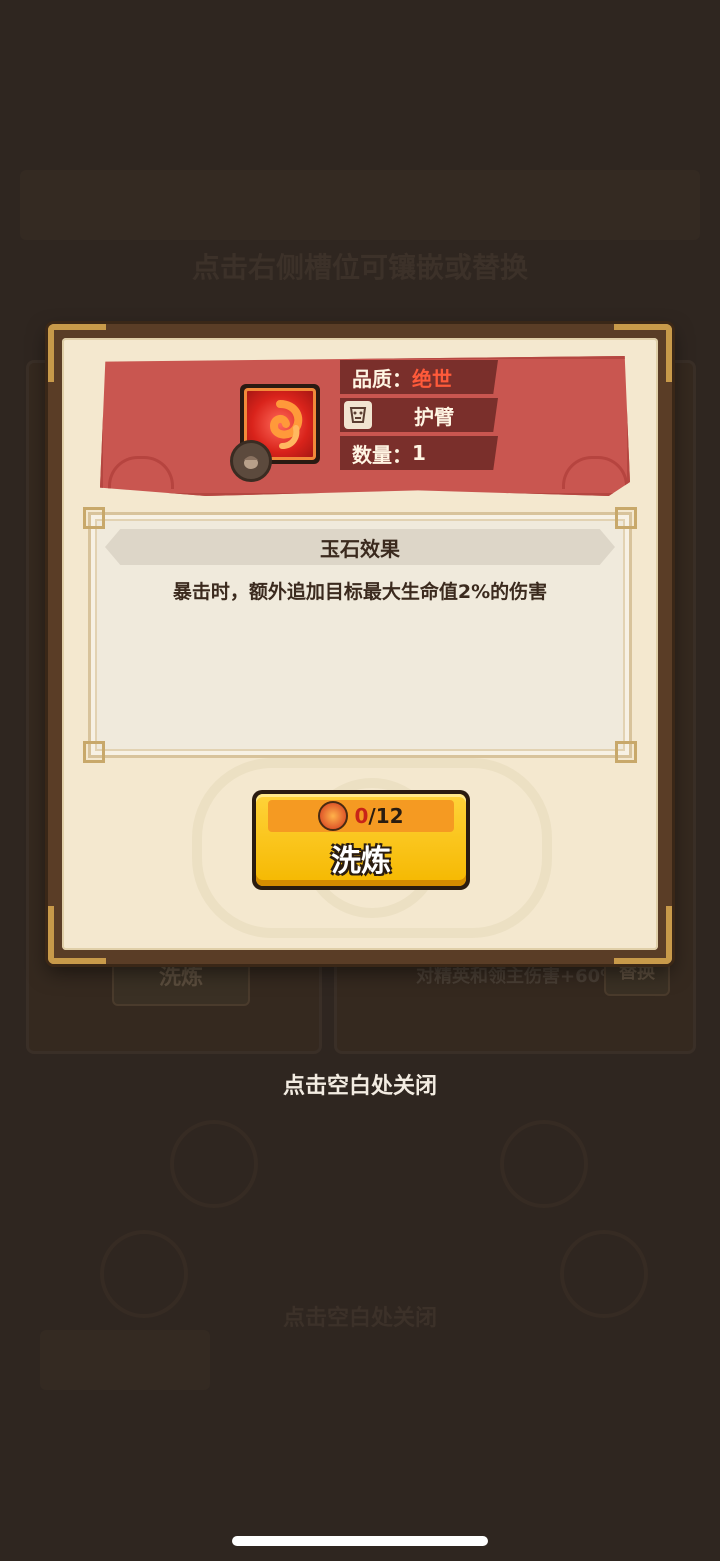  I want to click on refine-cost: 0 /12, so click(361, 816).